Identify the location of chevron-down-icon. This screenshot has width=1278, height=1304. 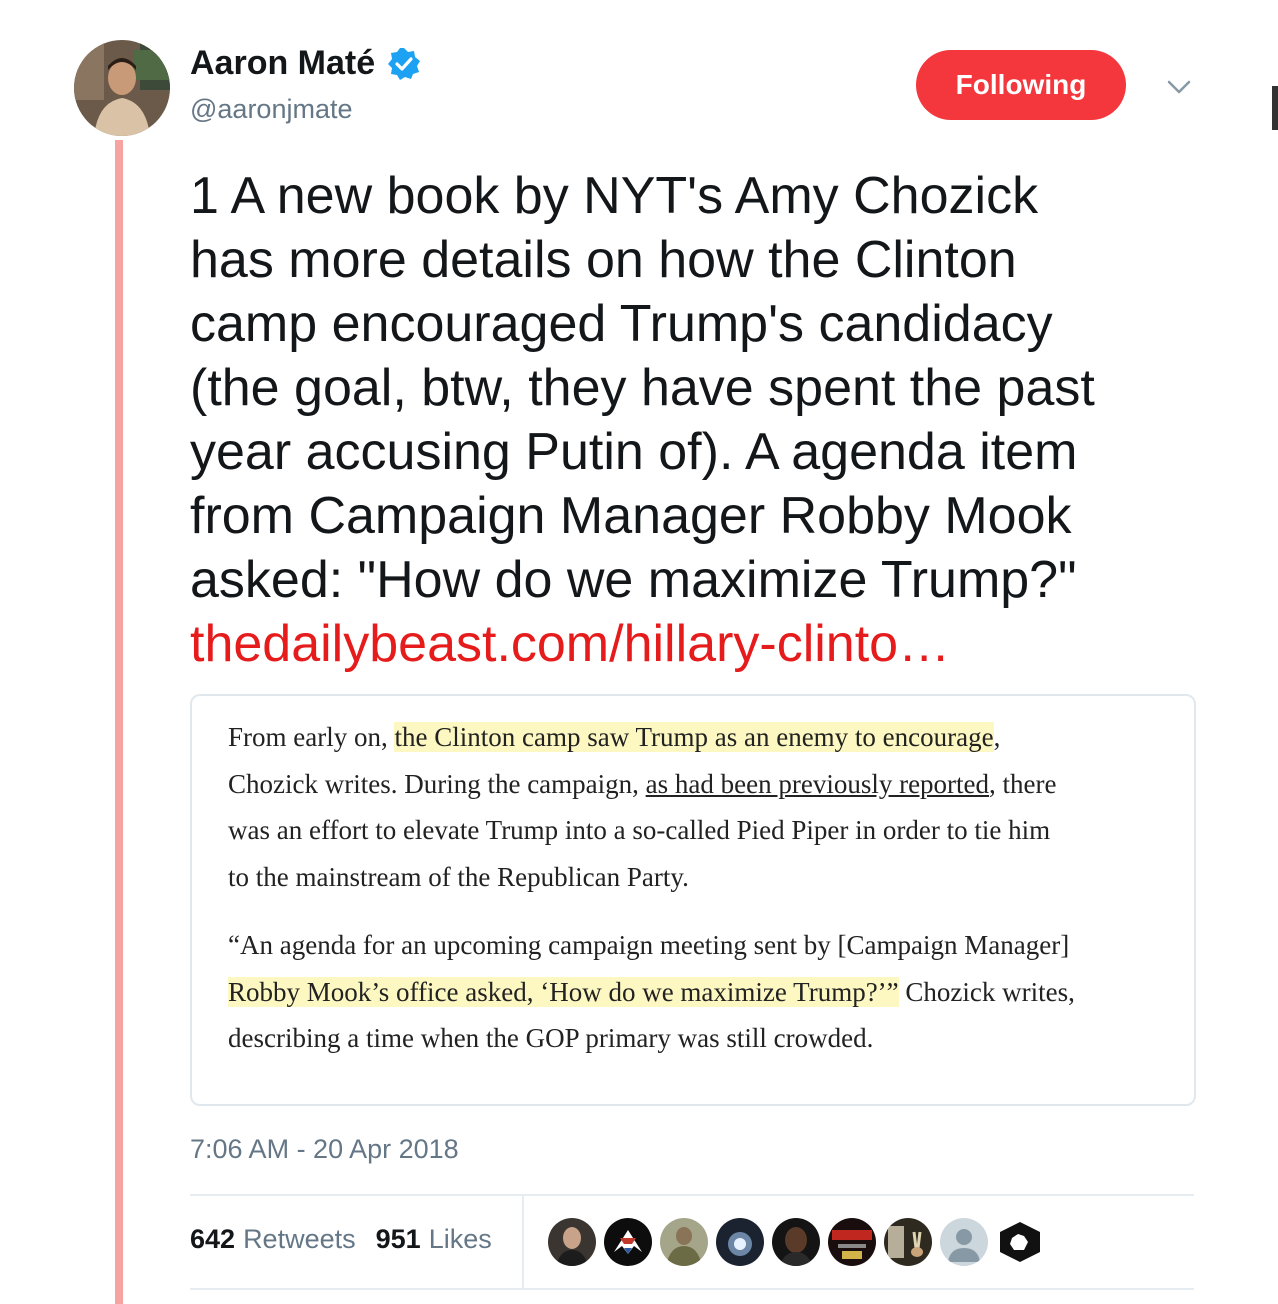
(1179, 87).